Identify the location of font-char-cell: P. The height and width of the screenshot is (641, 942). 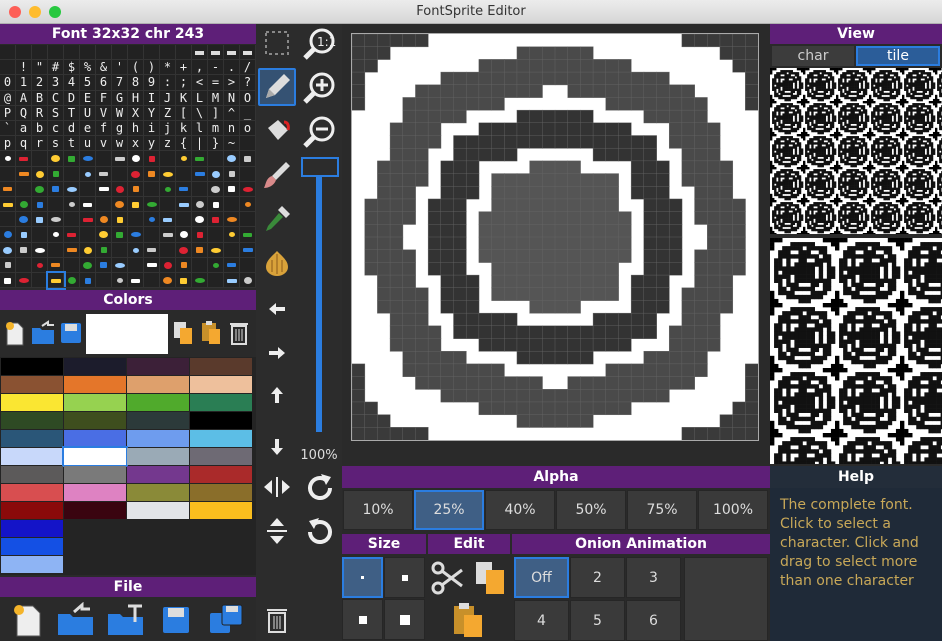
(8, 113).